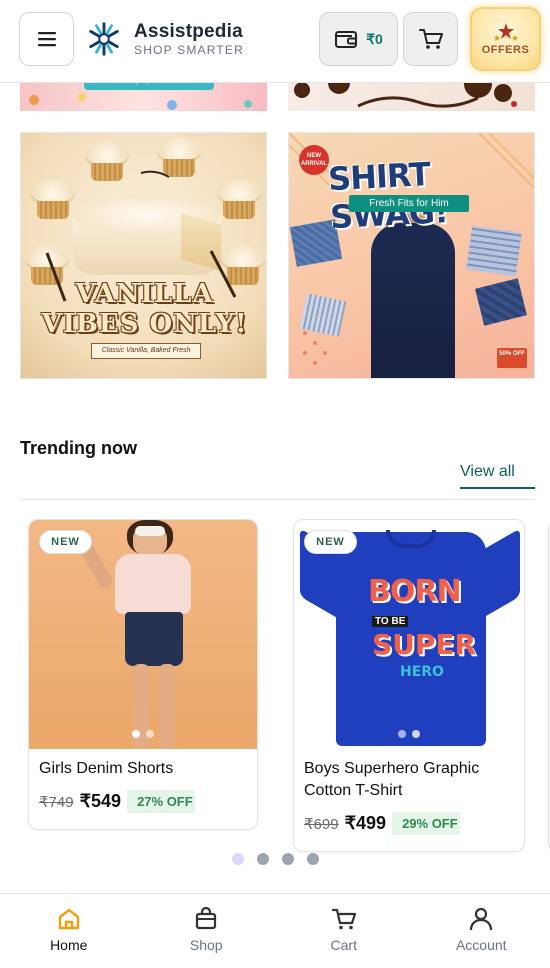 Image resolution: width=550 pixels, height=968 pixels. What do you see at coordinates (415, 591) in the screenshot?
I see `tshirt-print-text: BORN` at bounding box center [415, 591].